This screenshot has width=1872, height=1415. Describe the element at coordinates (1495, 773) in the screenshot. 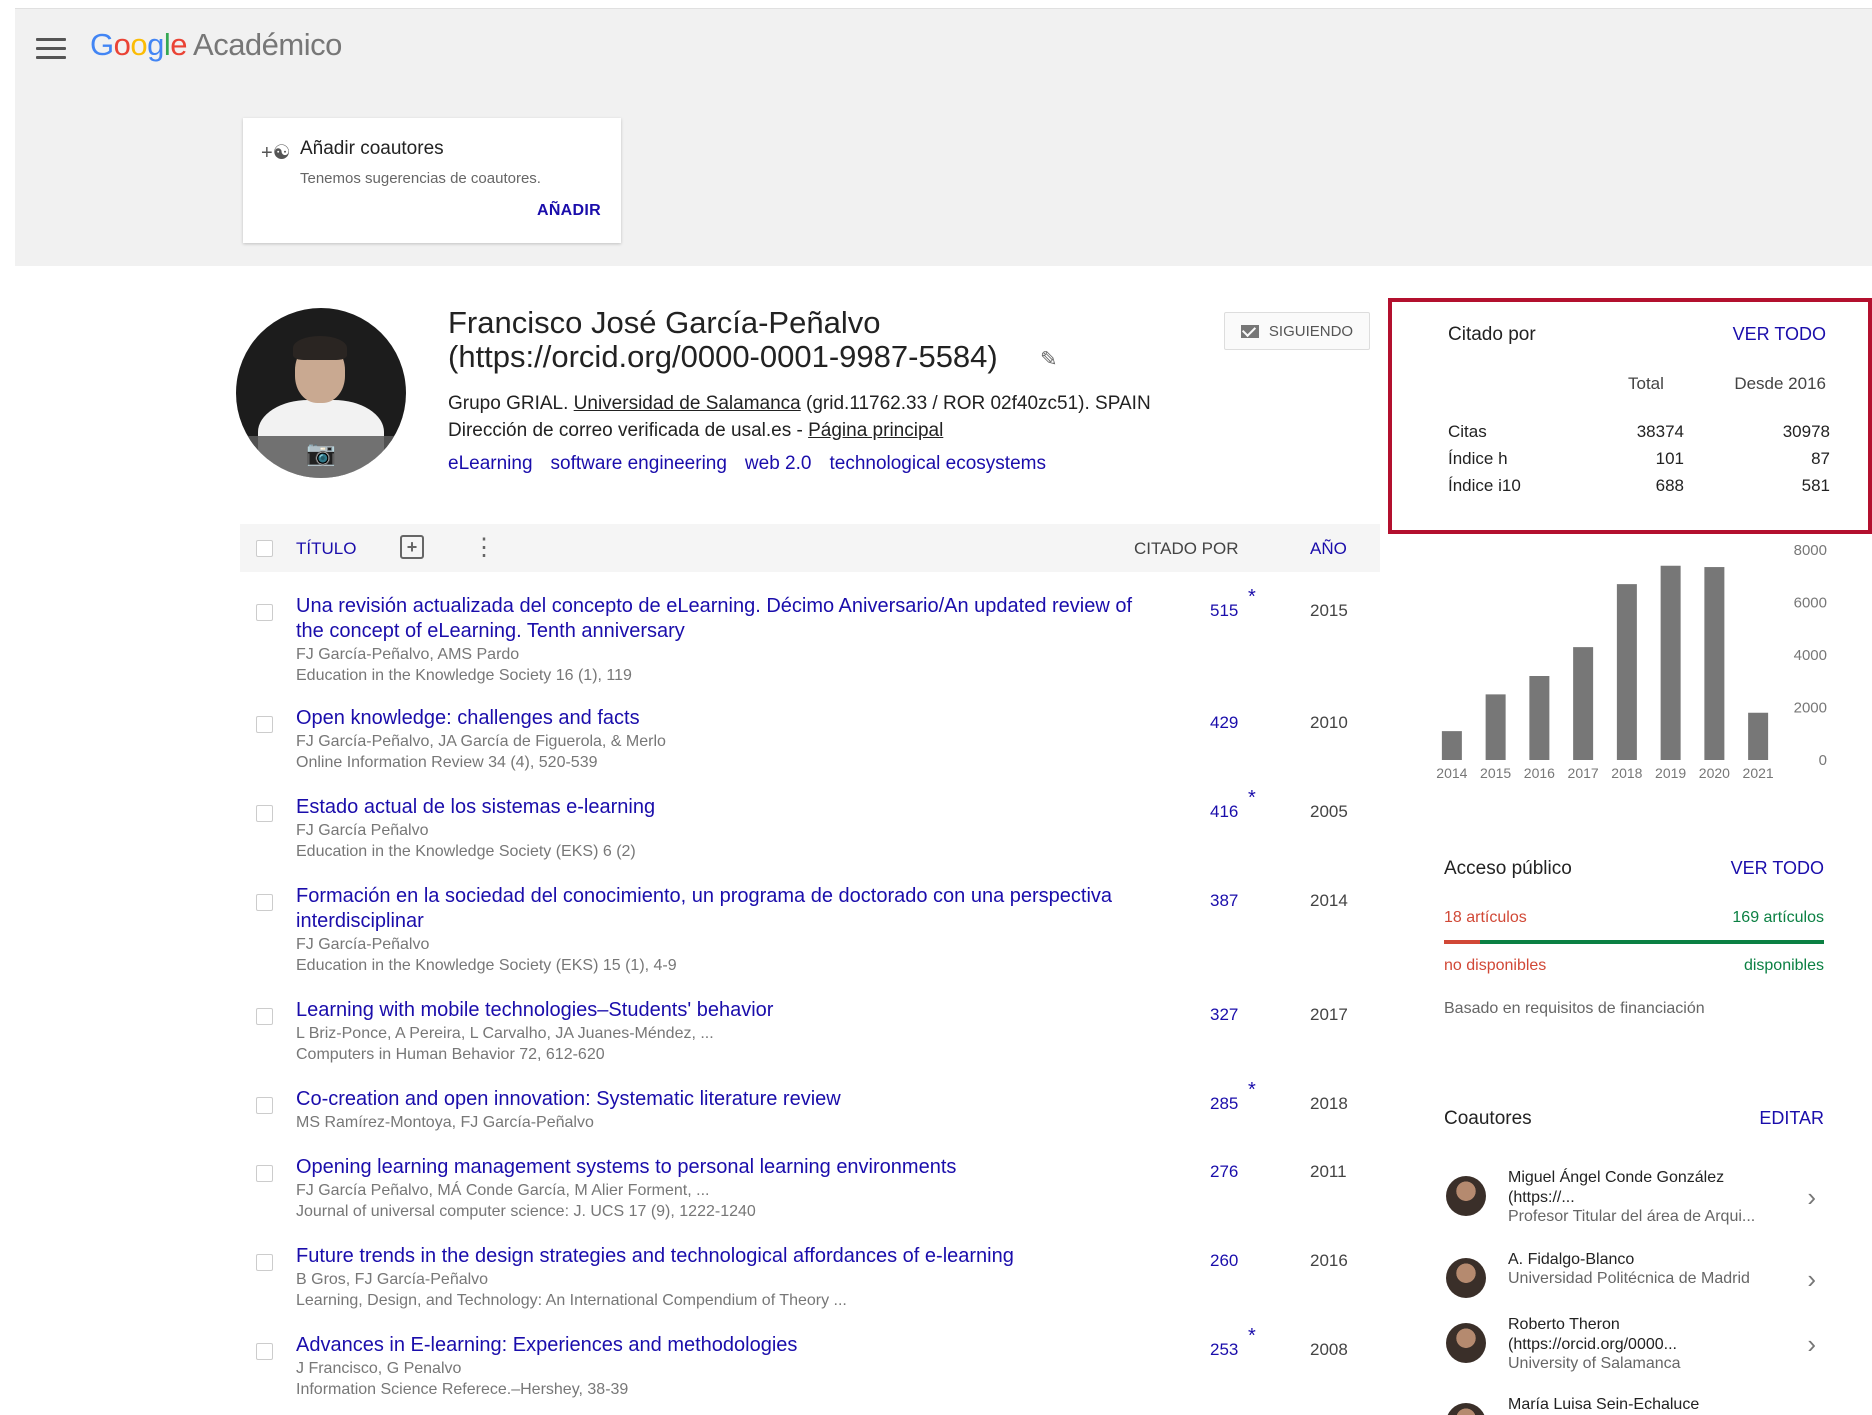

I see `chart-x-tick-label: 2015` at that location.